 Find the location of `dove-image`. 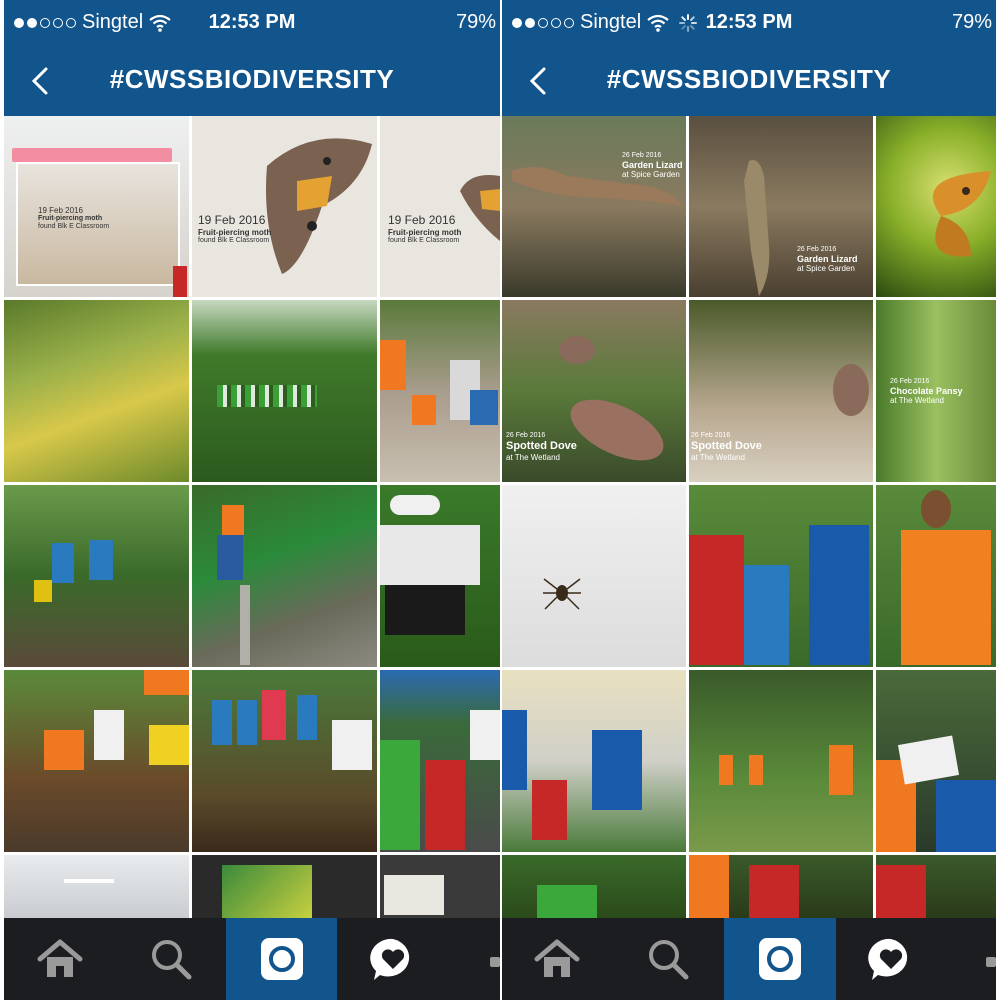

dove-image is located at coordinates (851, 390).